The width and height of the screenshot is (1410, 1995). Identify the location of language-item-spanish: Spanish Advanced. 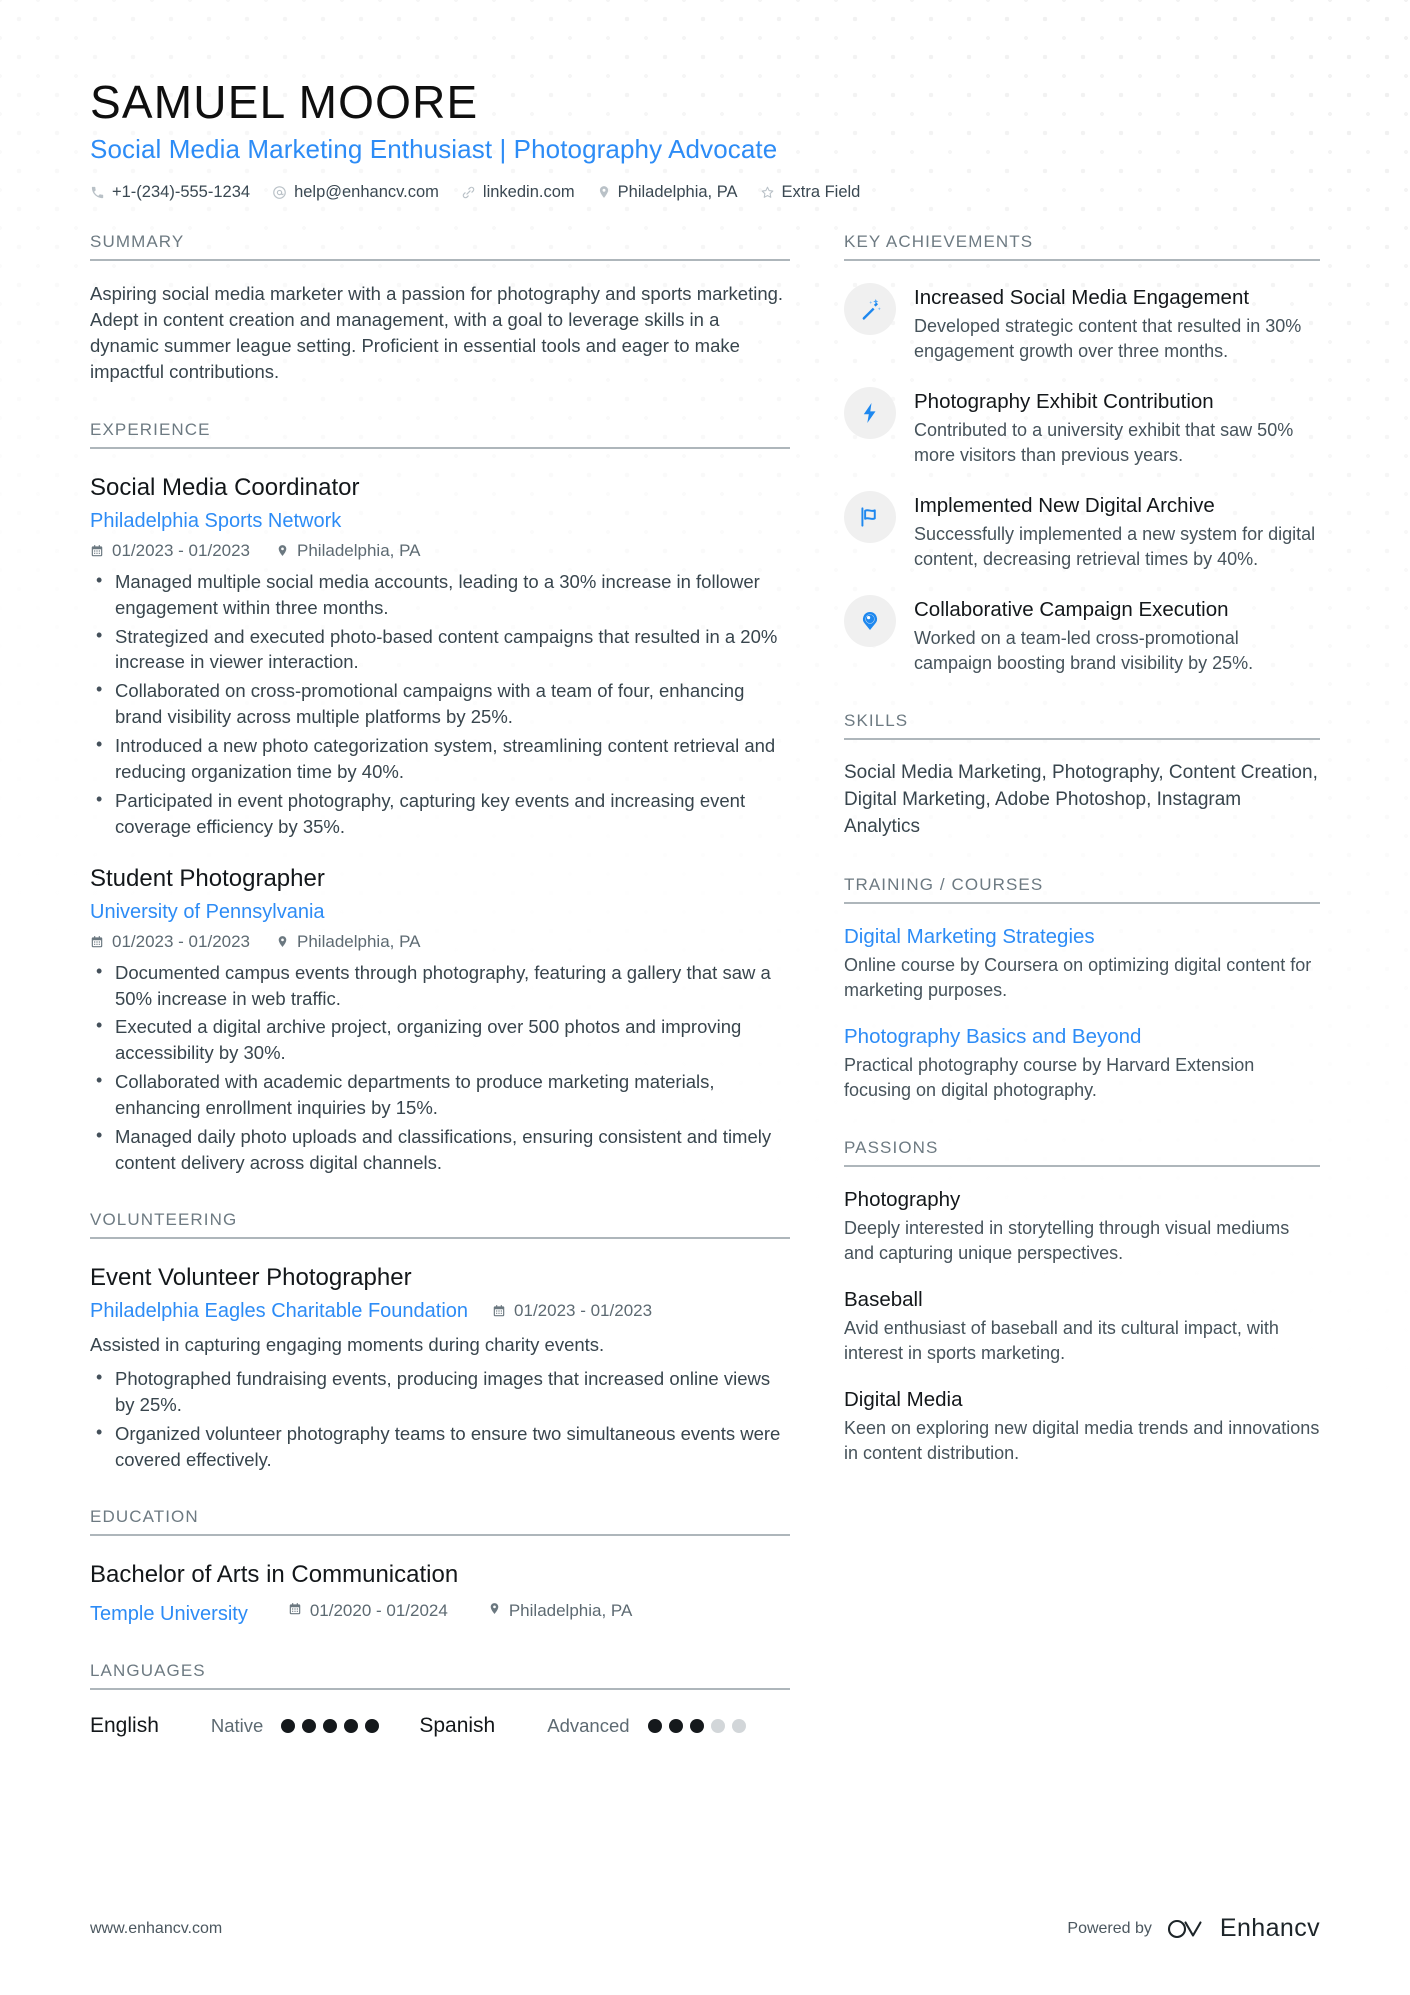
(582, 1726).